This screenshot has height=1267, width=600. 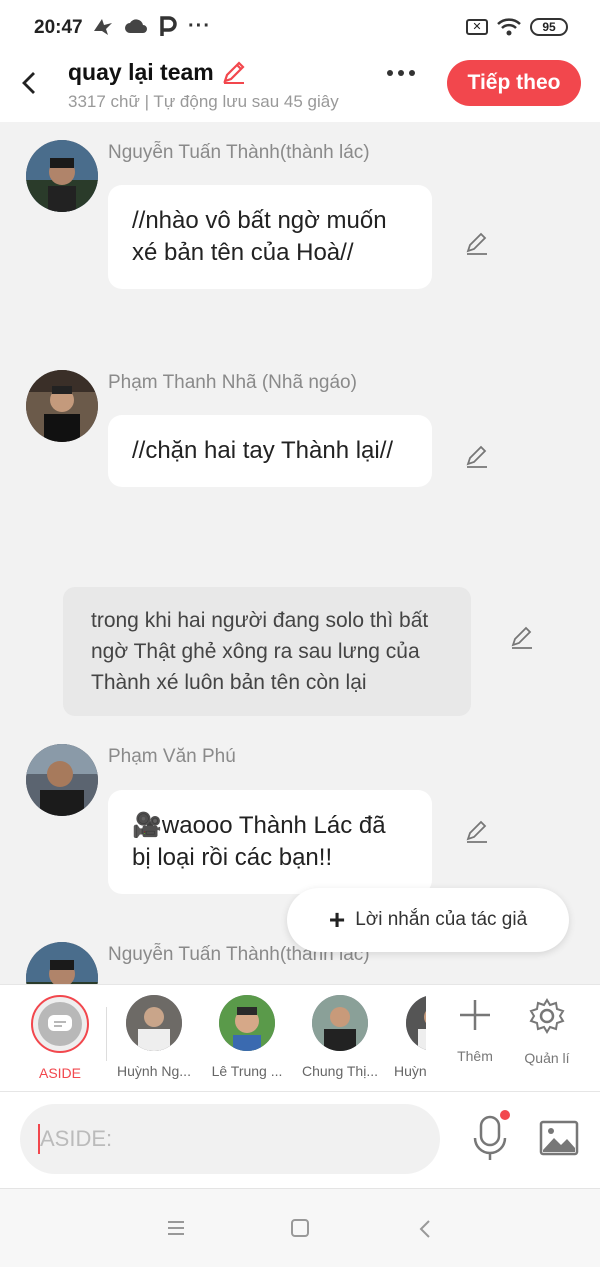 What do you see at coordinates (300, 29) in the screenshot?
I see `status-bar: 20:47 ··· ✕ 95` at bounding box center [300, 29].